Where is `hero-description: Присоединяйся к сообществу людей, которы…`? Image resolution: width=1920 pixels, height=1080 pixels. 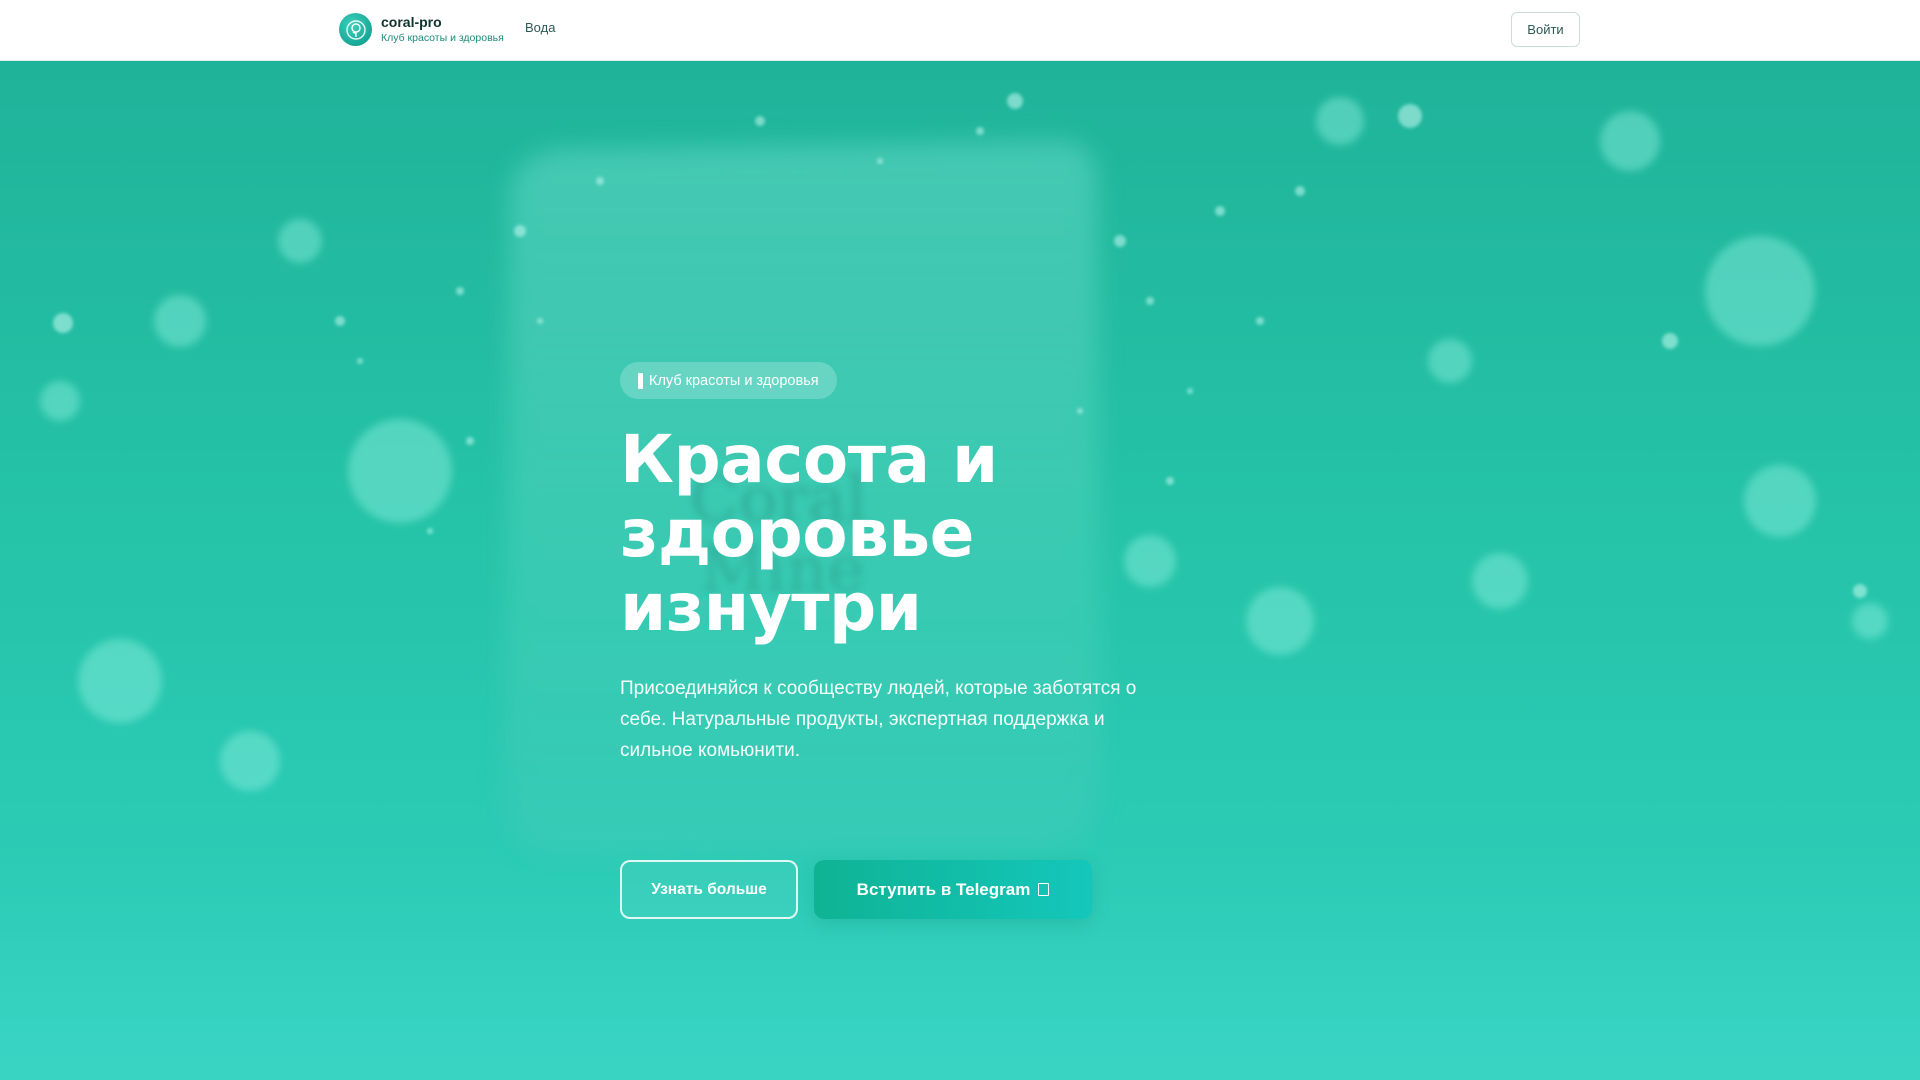 hero-description: Присоединяйся к сообществу людей, которы… is located at coordinates (878, 719).